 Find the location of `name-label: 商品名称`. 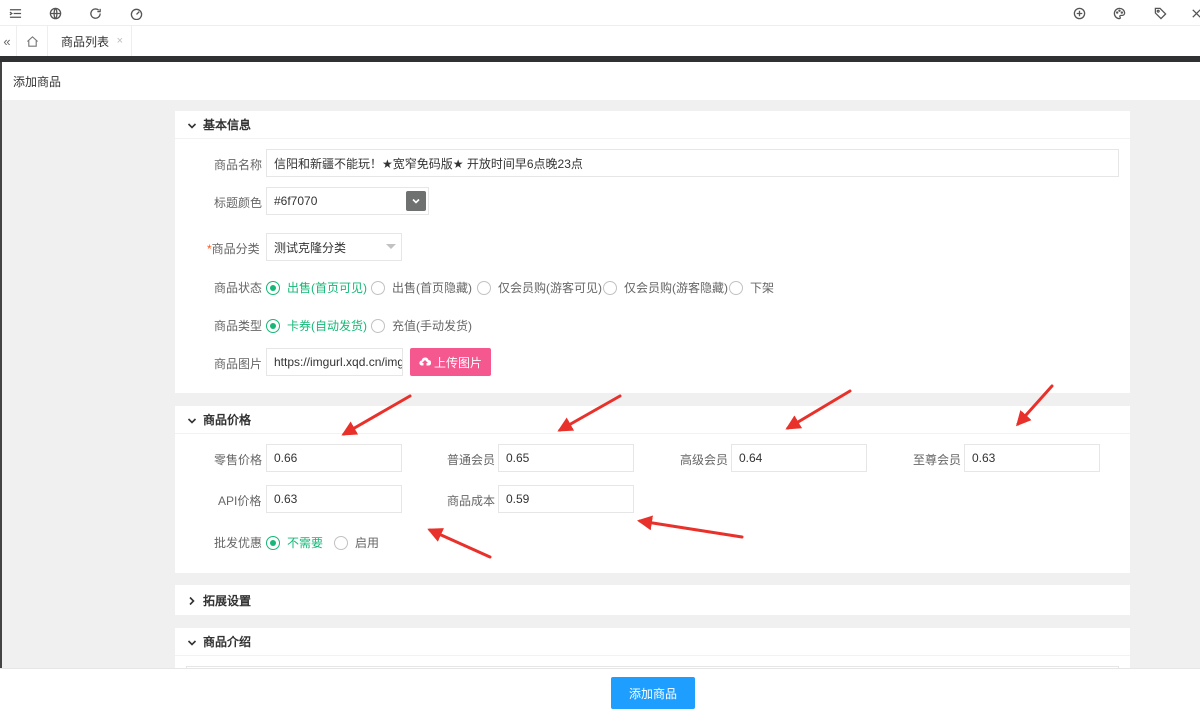

name-label: 商品名称 is located at coordinates (238, 165).